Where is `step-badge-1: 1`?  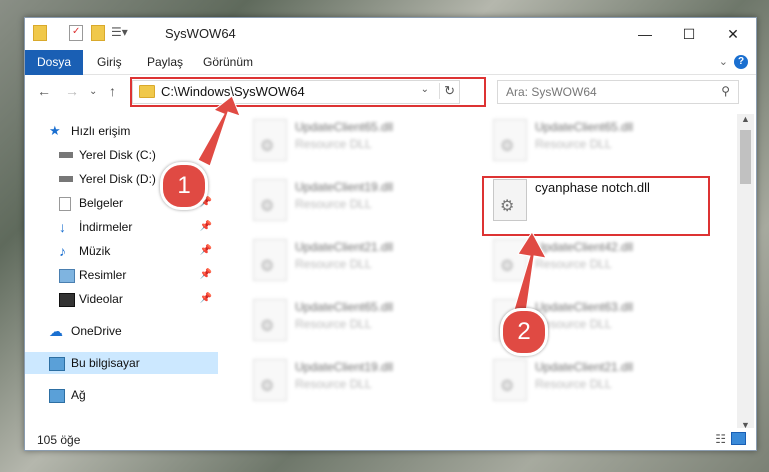 step-badge-1: 1 is located at coordinates (184, 186).